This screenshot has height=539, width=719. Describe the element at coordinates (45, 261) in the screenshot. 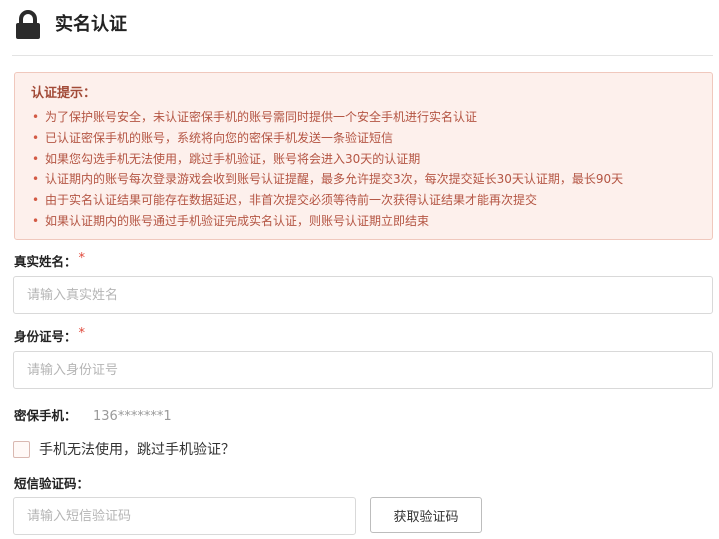

I see `real-name-label-text: 真实姓名：` at that location.